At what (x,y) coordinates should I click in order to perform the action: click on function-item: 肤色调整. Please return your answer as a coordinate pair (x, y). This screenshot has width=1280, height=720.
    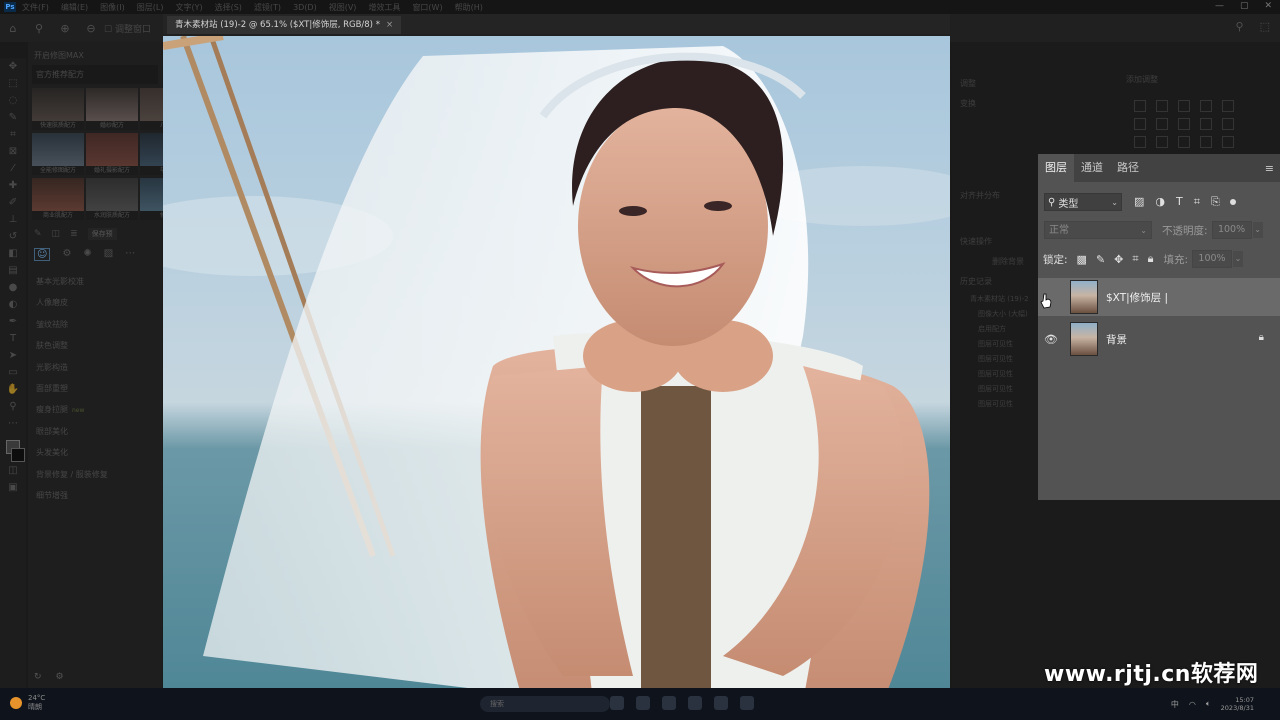
    Looking at the image, I should click on (95, 345).